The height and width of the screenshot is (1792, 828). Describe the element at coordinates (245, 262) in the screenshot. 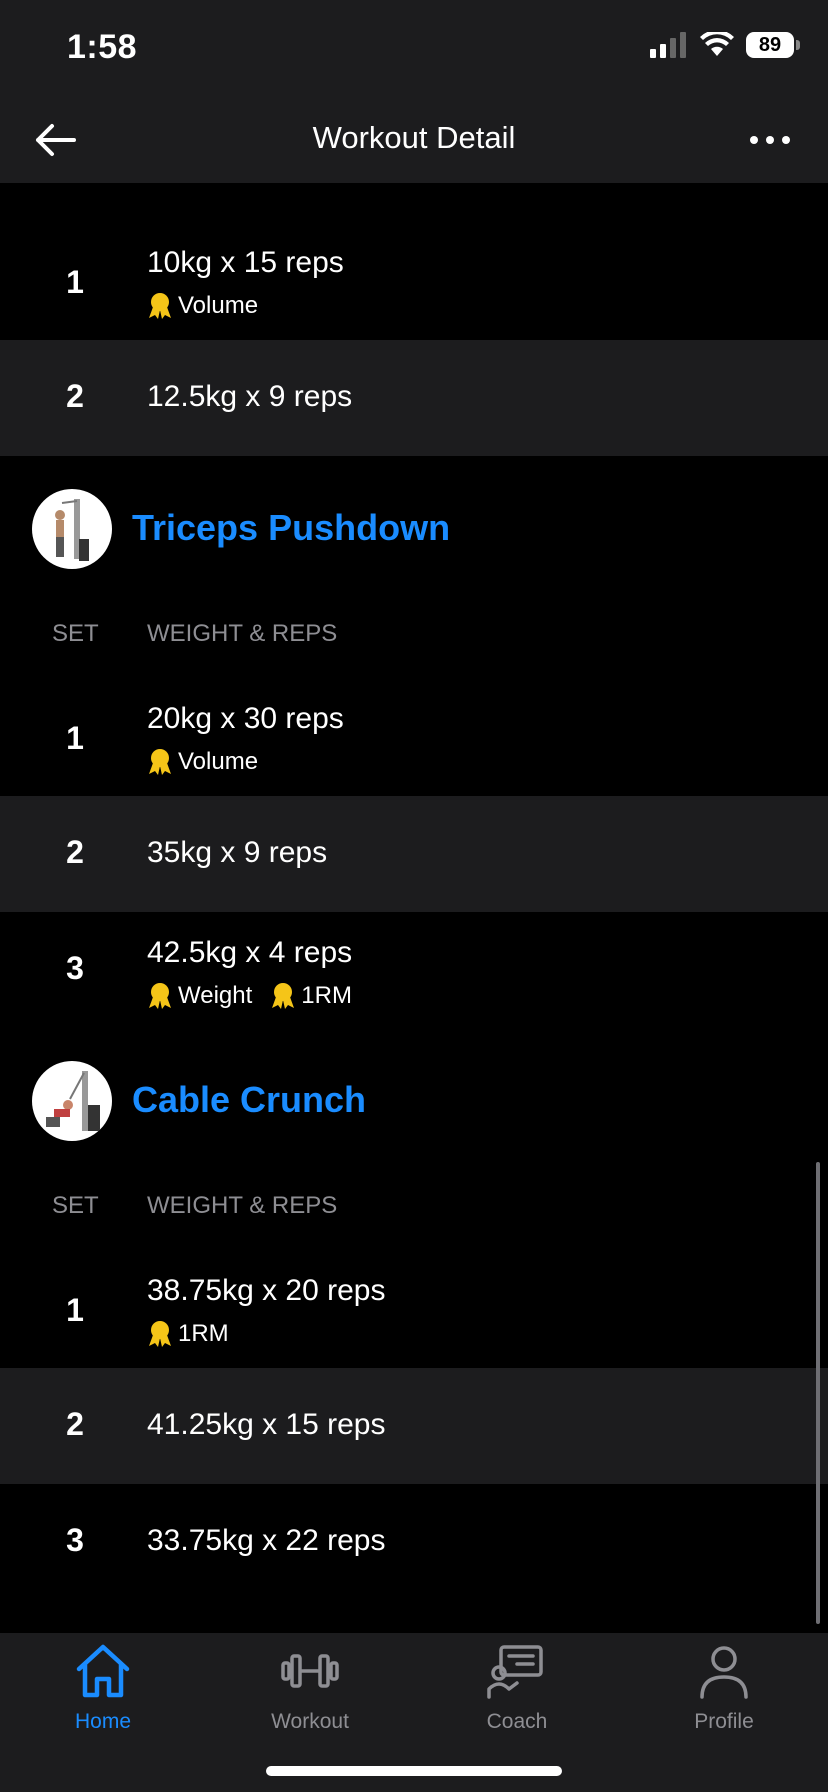

I see `weight-reps: 10kg x 15 reps` at that location.